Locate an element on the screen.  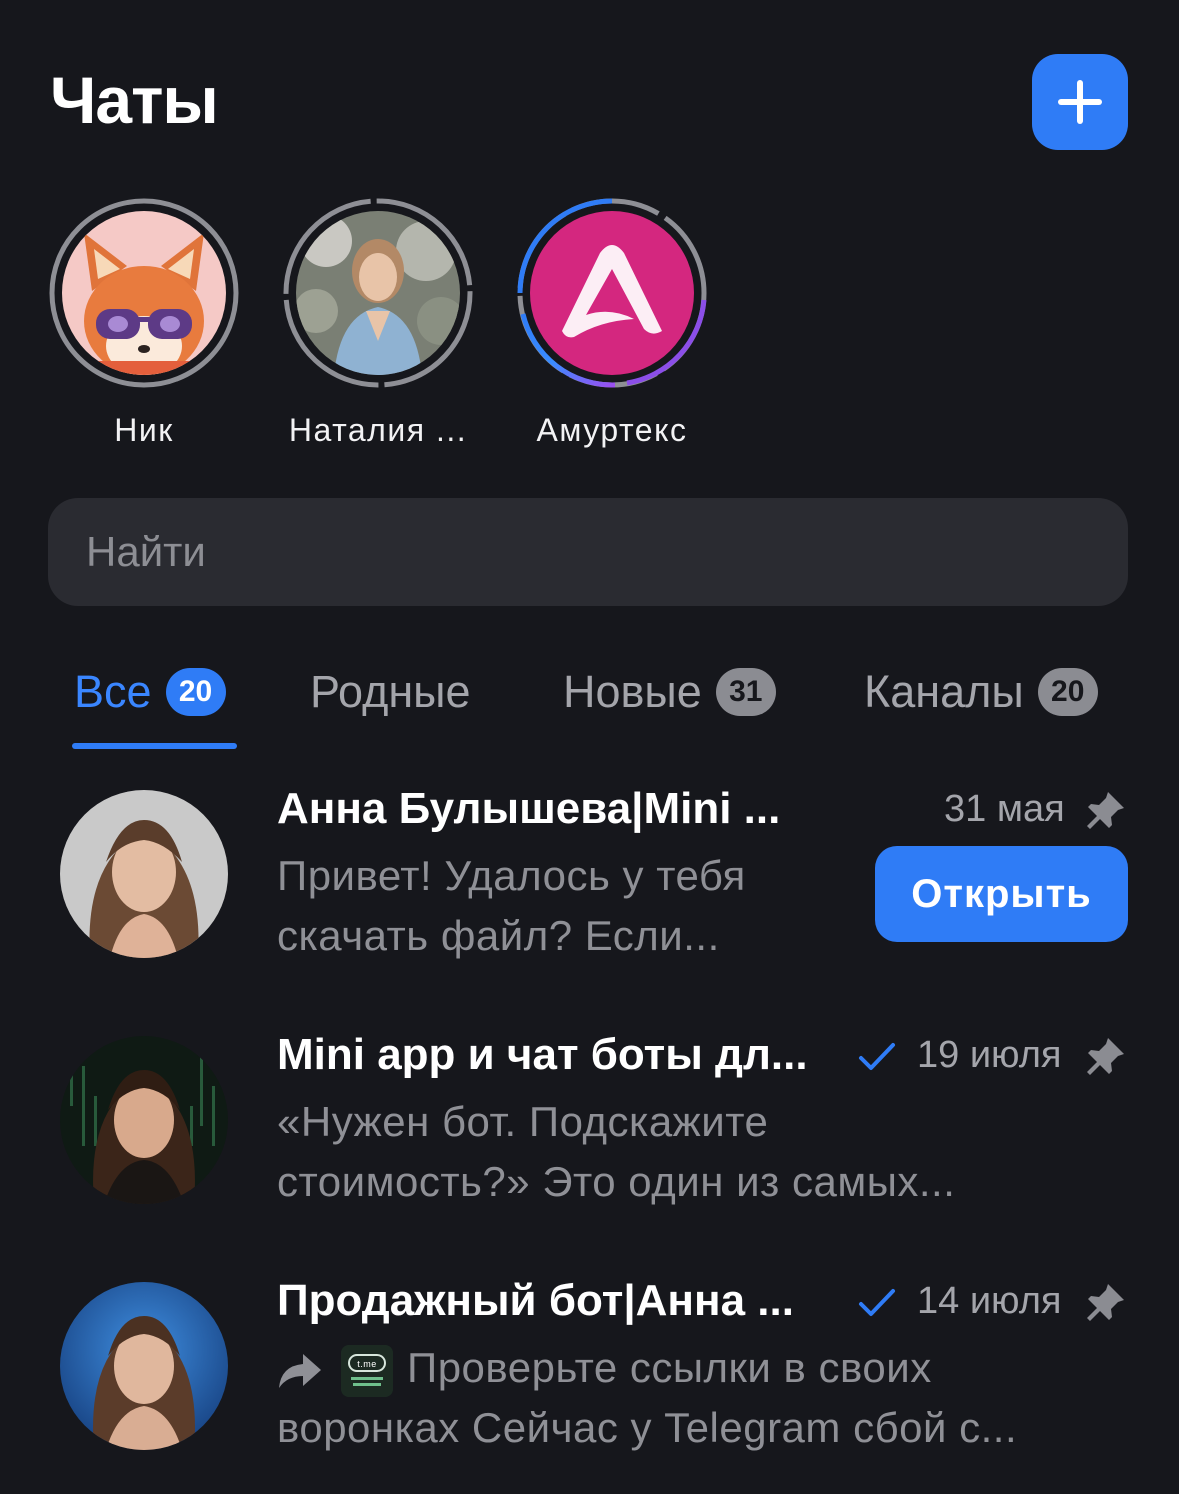
active-tab-indicator is located at coordinates (154, 746).